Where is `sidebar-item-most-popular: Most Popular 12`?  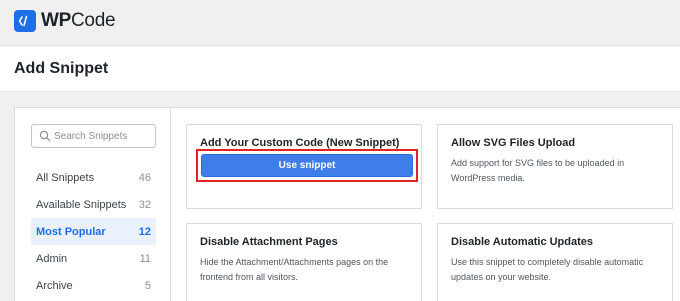
sidebar-item-most-popular: Most Popular 12 is located at coordinates (93, 231).